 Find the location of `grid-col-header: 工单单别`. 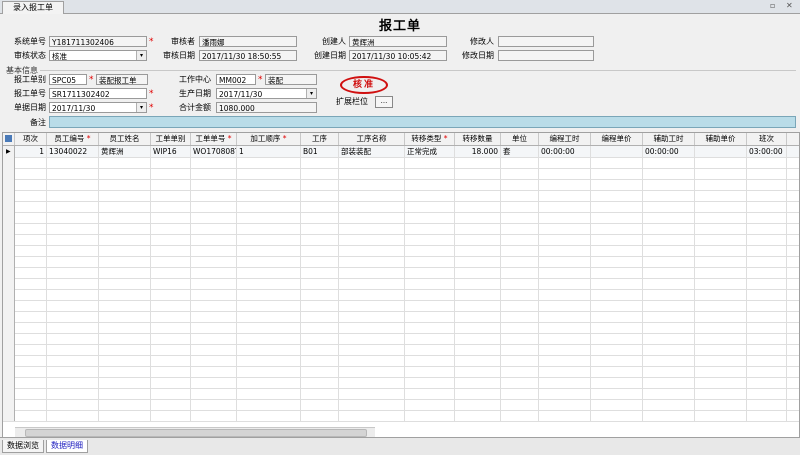

grid-col-header: 工单单别 is located at coordinates (171, 139).